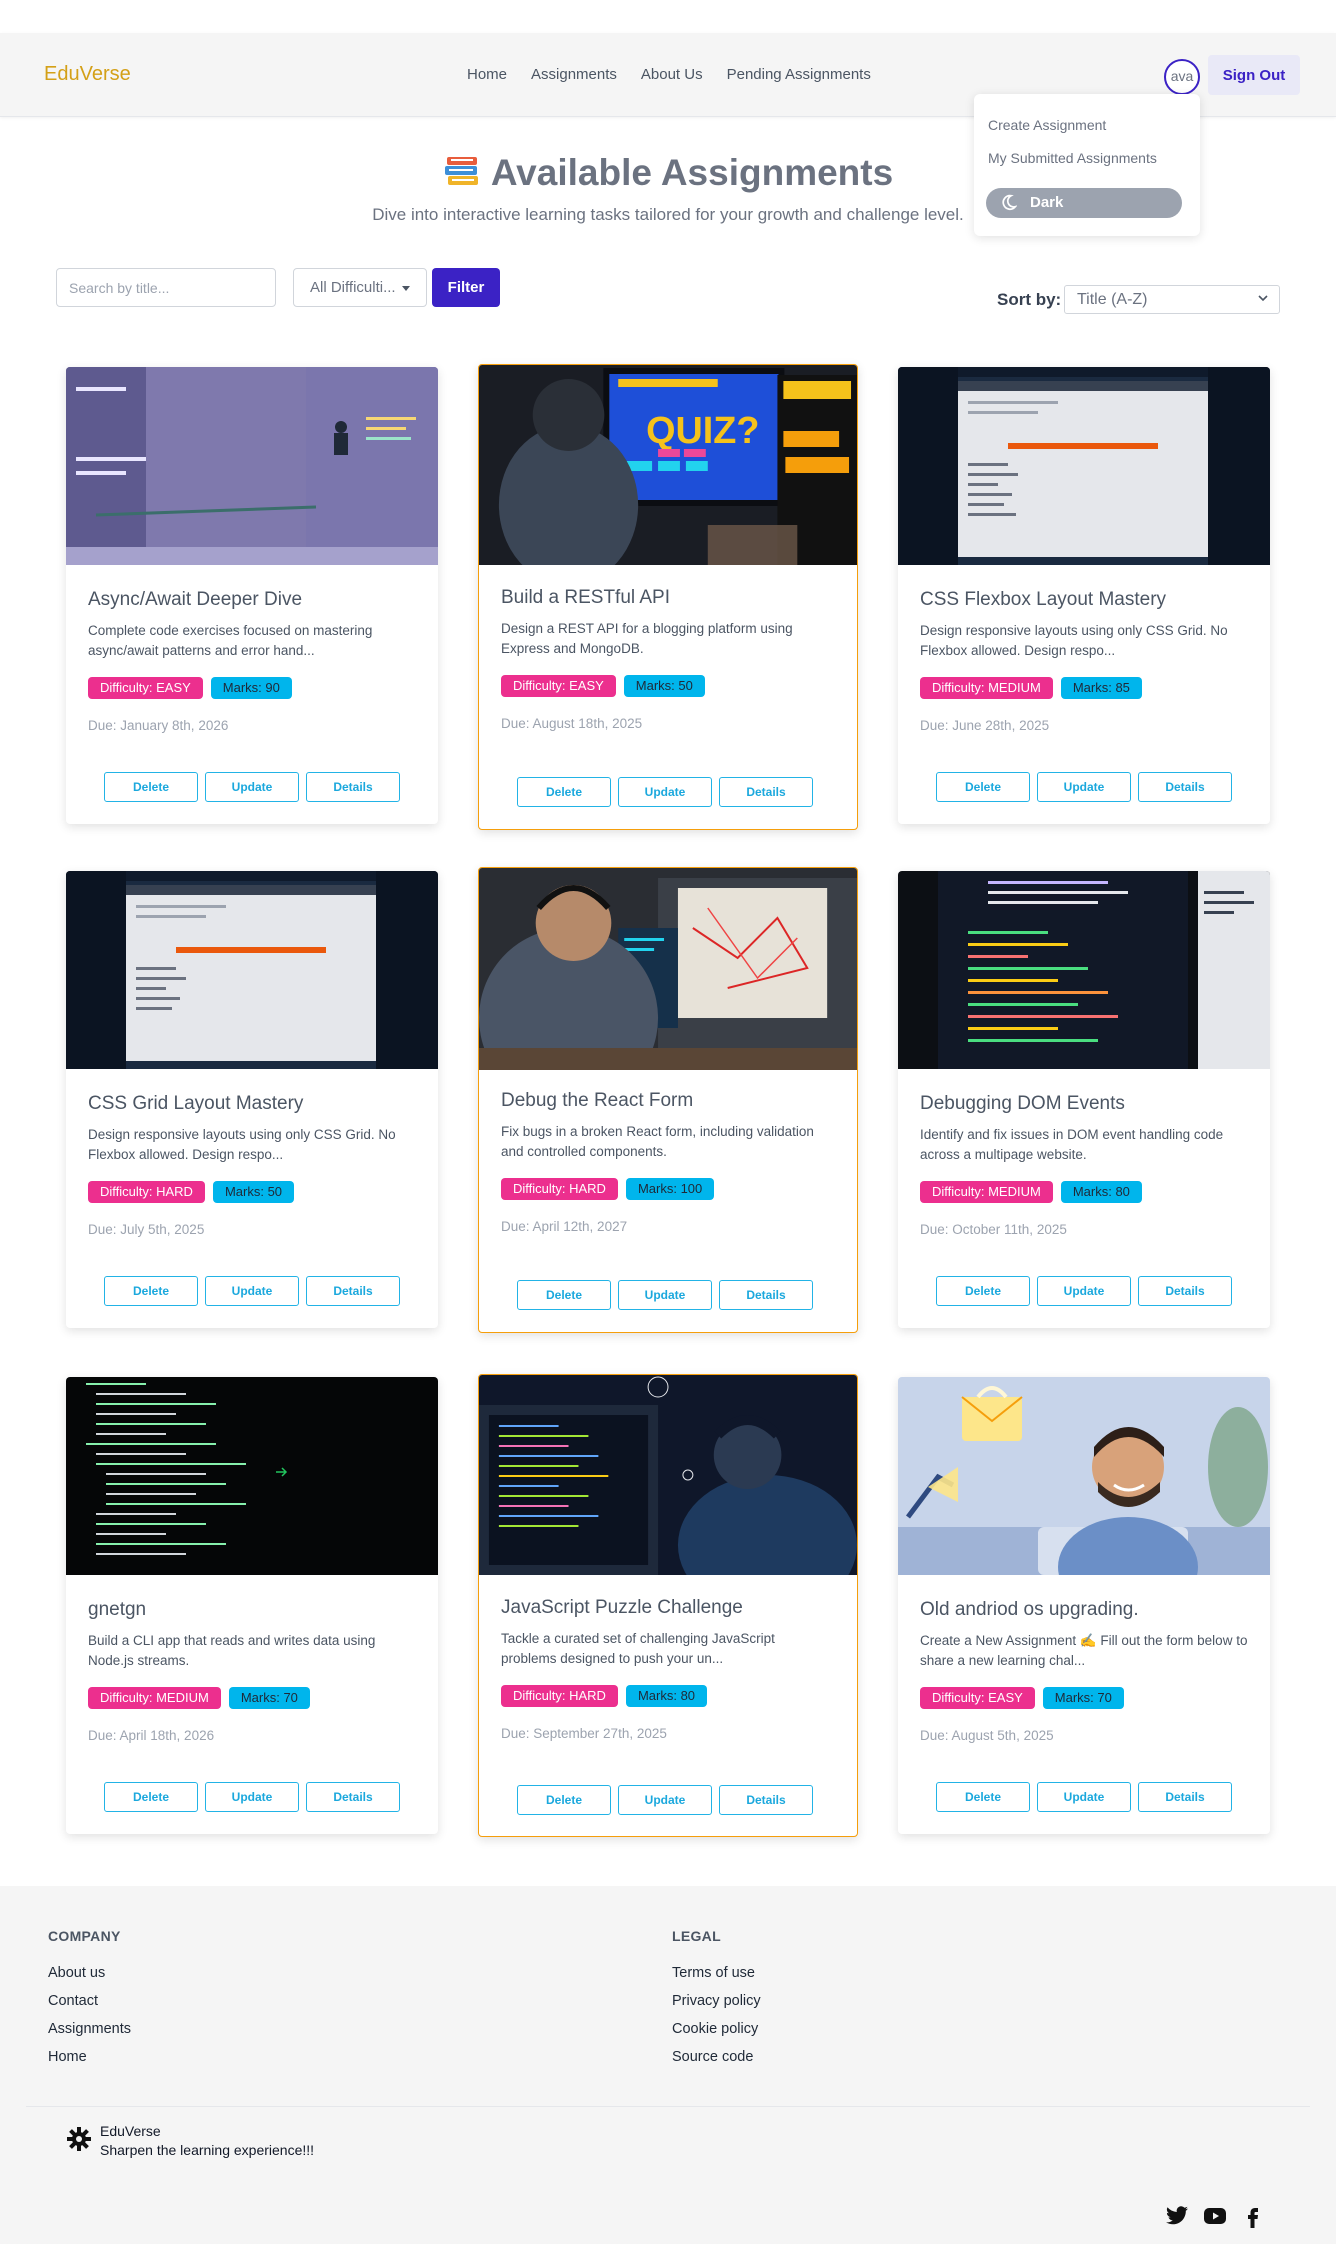 The image size is (1336, 2244). Describe the element at coordinates (702, 431) in the screenshot. I see `quiz-text: QUIZ?` at that location.